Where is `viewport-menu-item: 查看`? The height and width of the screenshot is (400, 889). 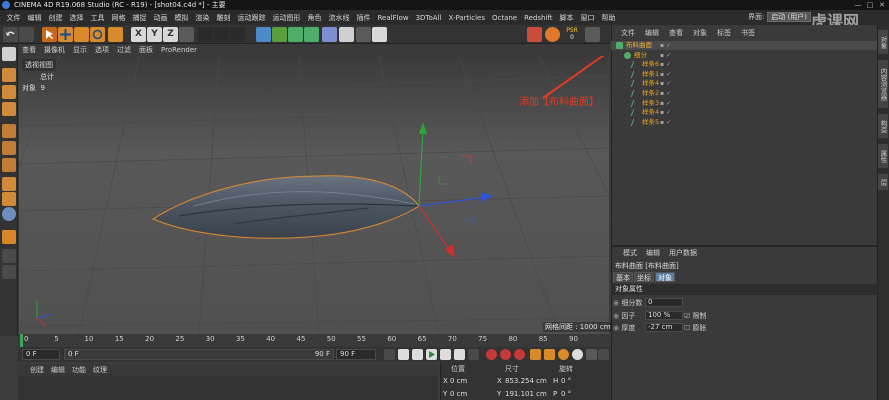 viewport-menu-item: 查看 is located at coordinates (29, 50).